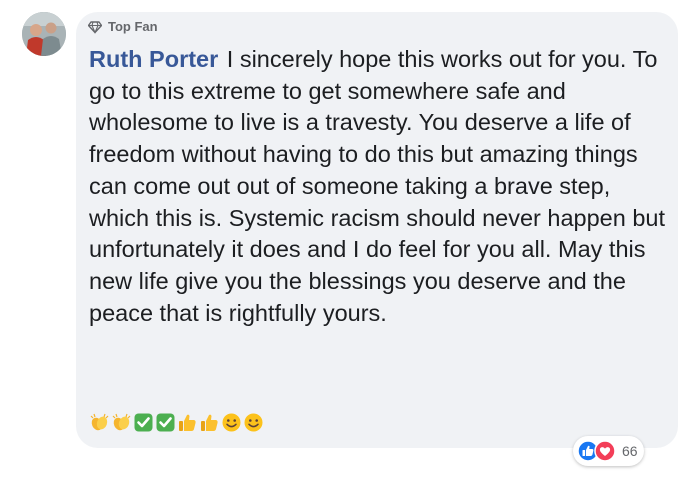 Image resolution: width=700 pixels, height=479 pixels. I want to click on reactions-summary: 66, so click(608, 451).